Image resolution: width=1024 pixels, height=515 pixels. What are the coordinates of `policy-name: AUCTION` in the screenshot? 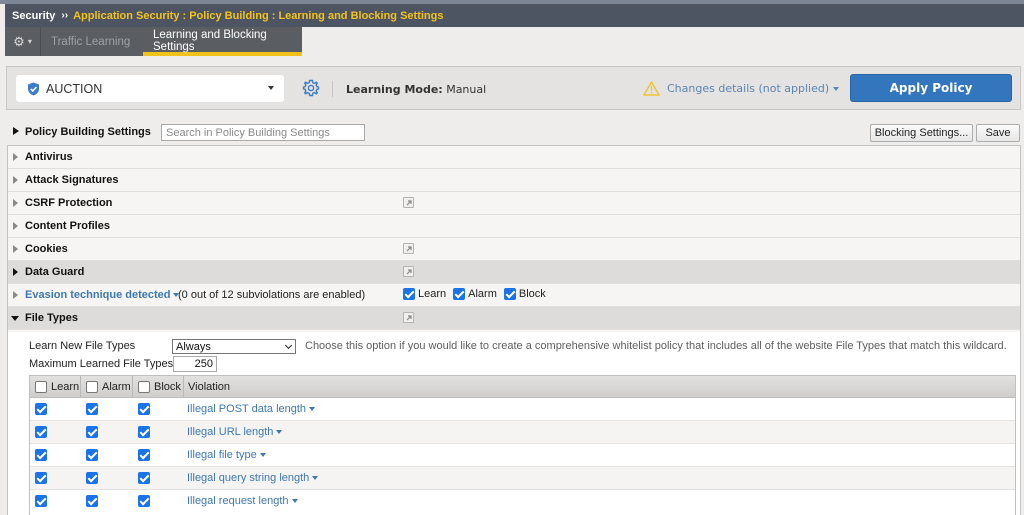 It's located at (74, 88).